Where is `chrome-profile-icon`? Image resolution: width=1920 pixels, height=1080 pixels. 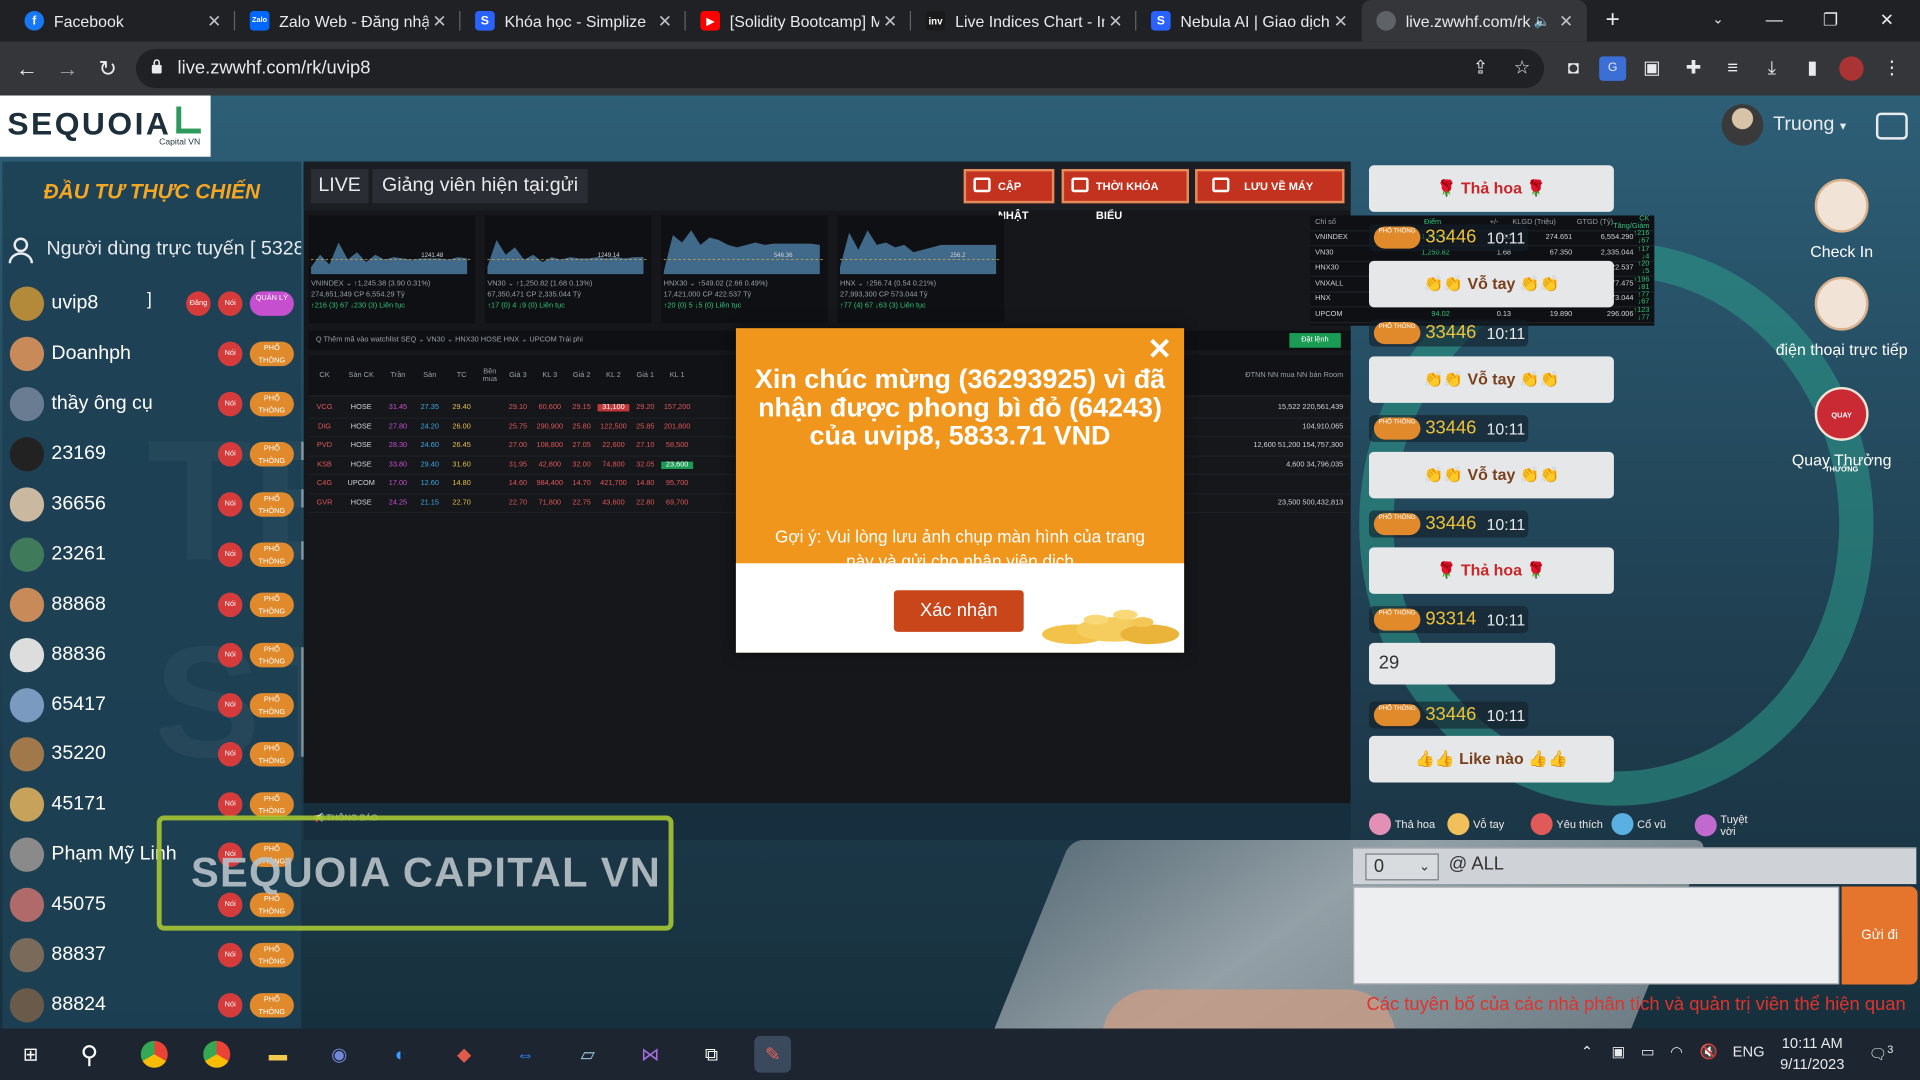 chrome-profile-icon is located at coordinates (216, 1054).